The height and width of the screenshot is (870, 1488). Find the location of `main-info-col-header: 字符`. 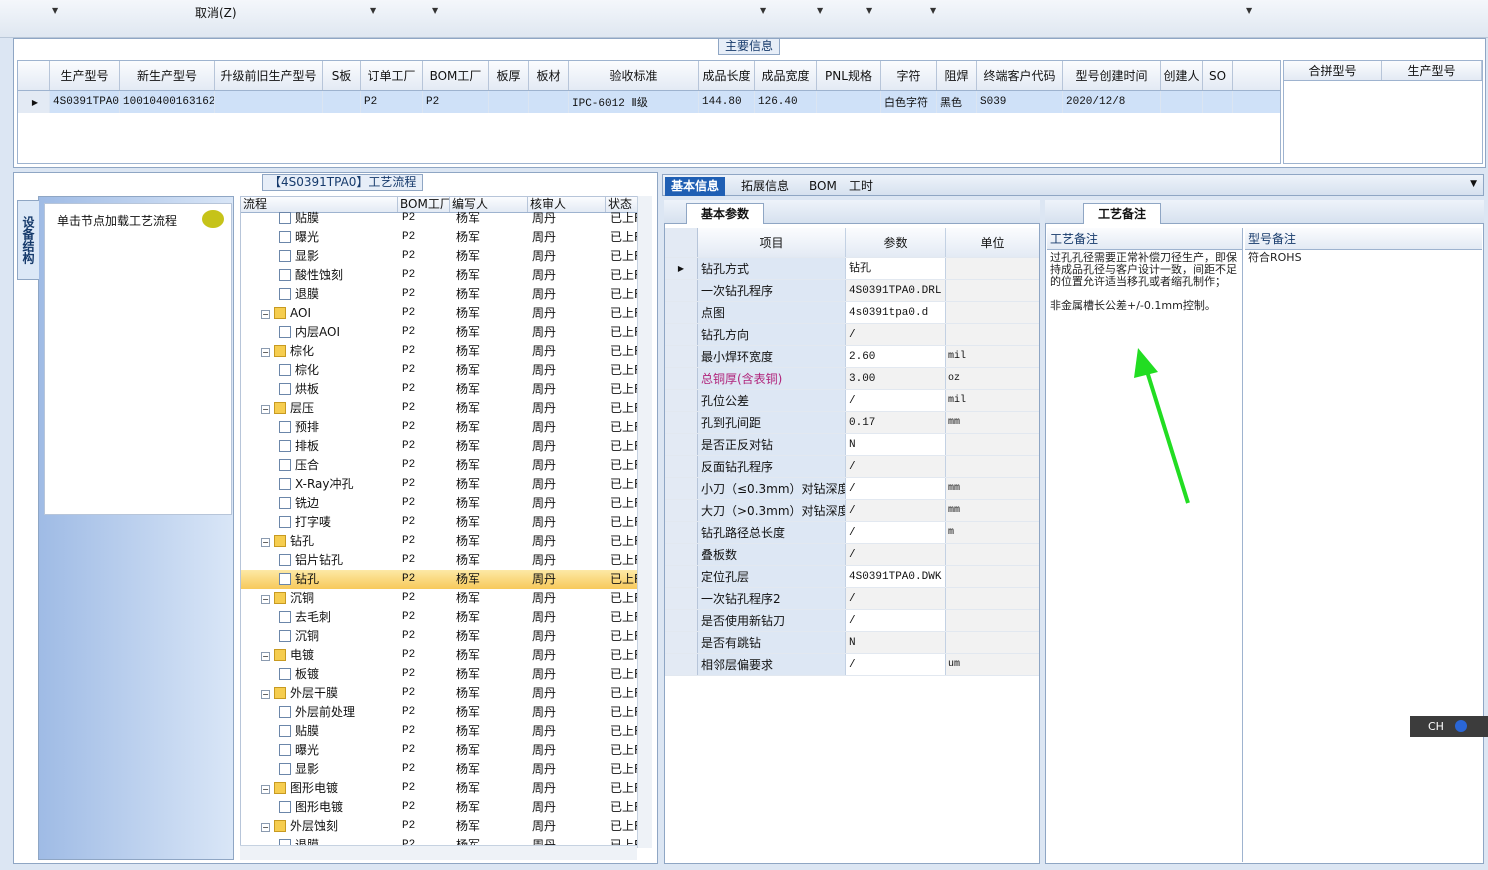

main-info-col-header: 字符 is located at coordinates (909, 75).